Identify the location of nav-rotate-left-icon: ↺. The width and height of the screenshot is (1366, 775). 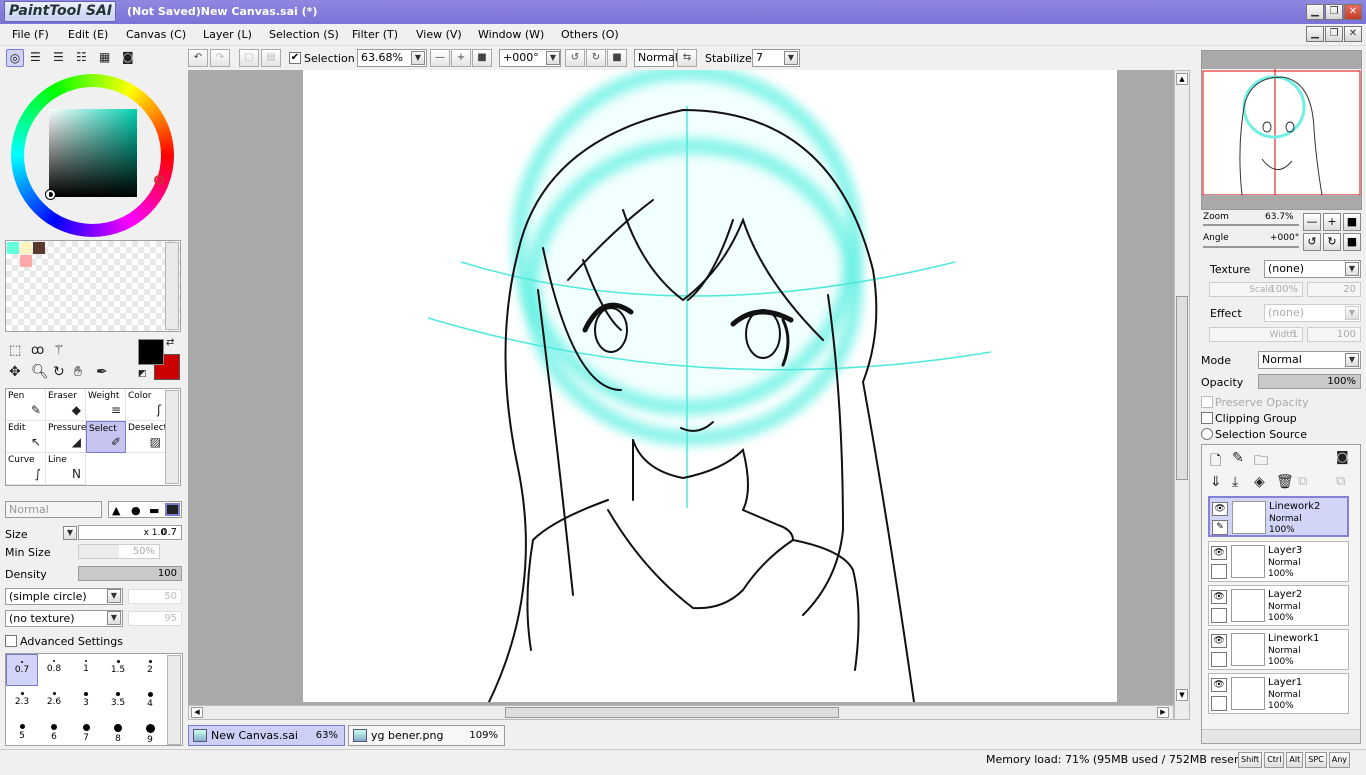
(1312, 242).